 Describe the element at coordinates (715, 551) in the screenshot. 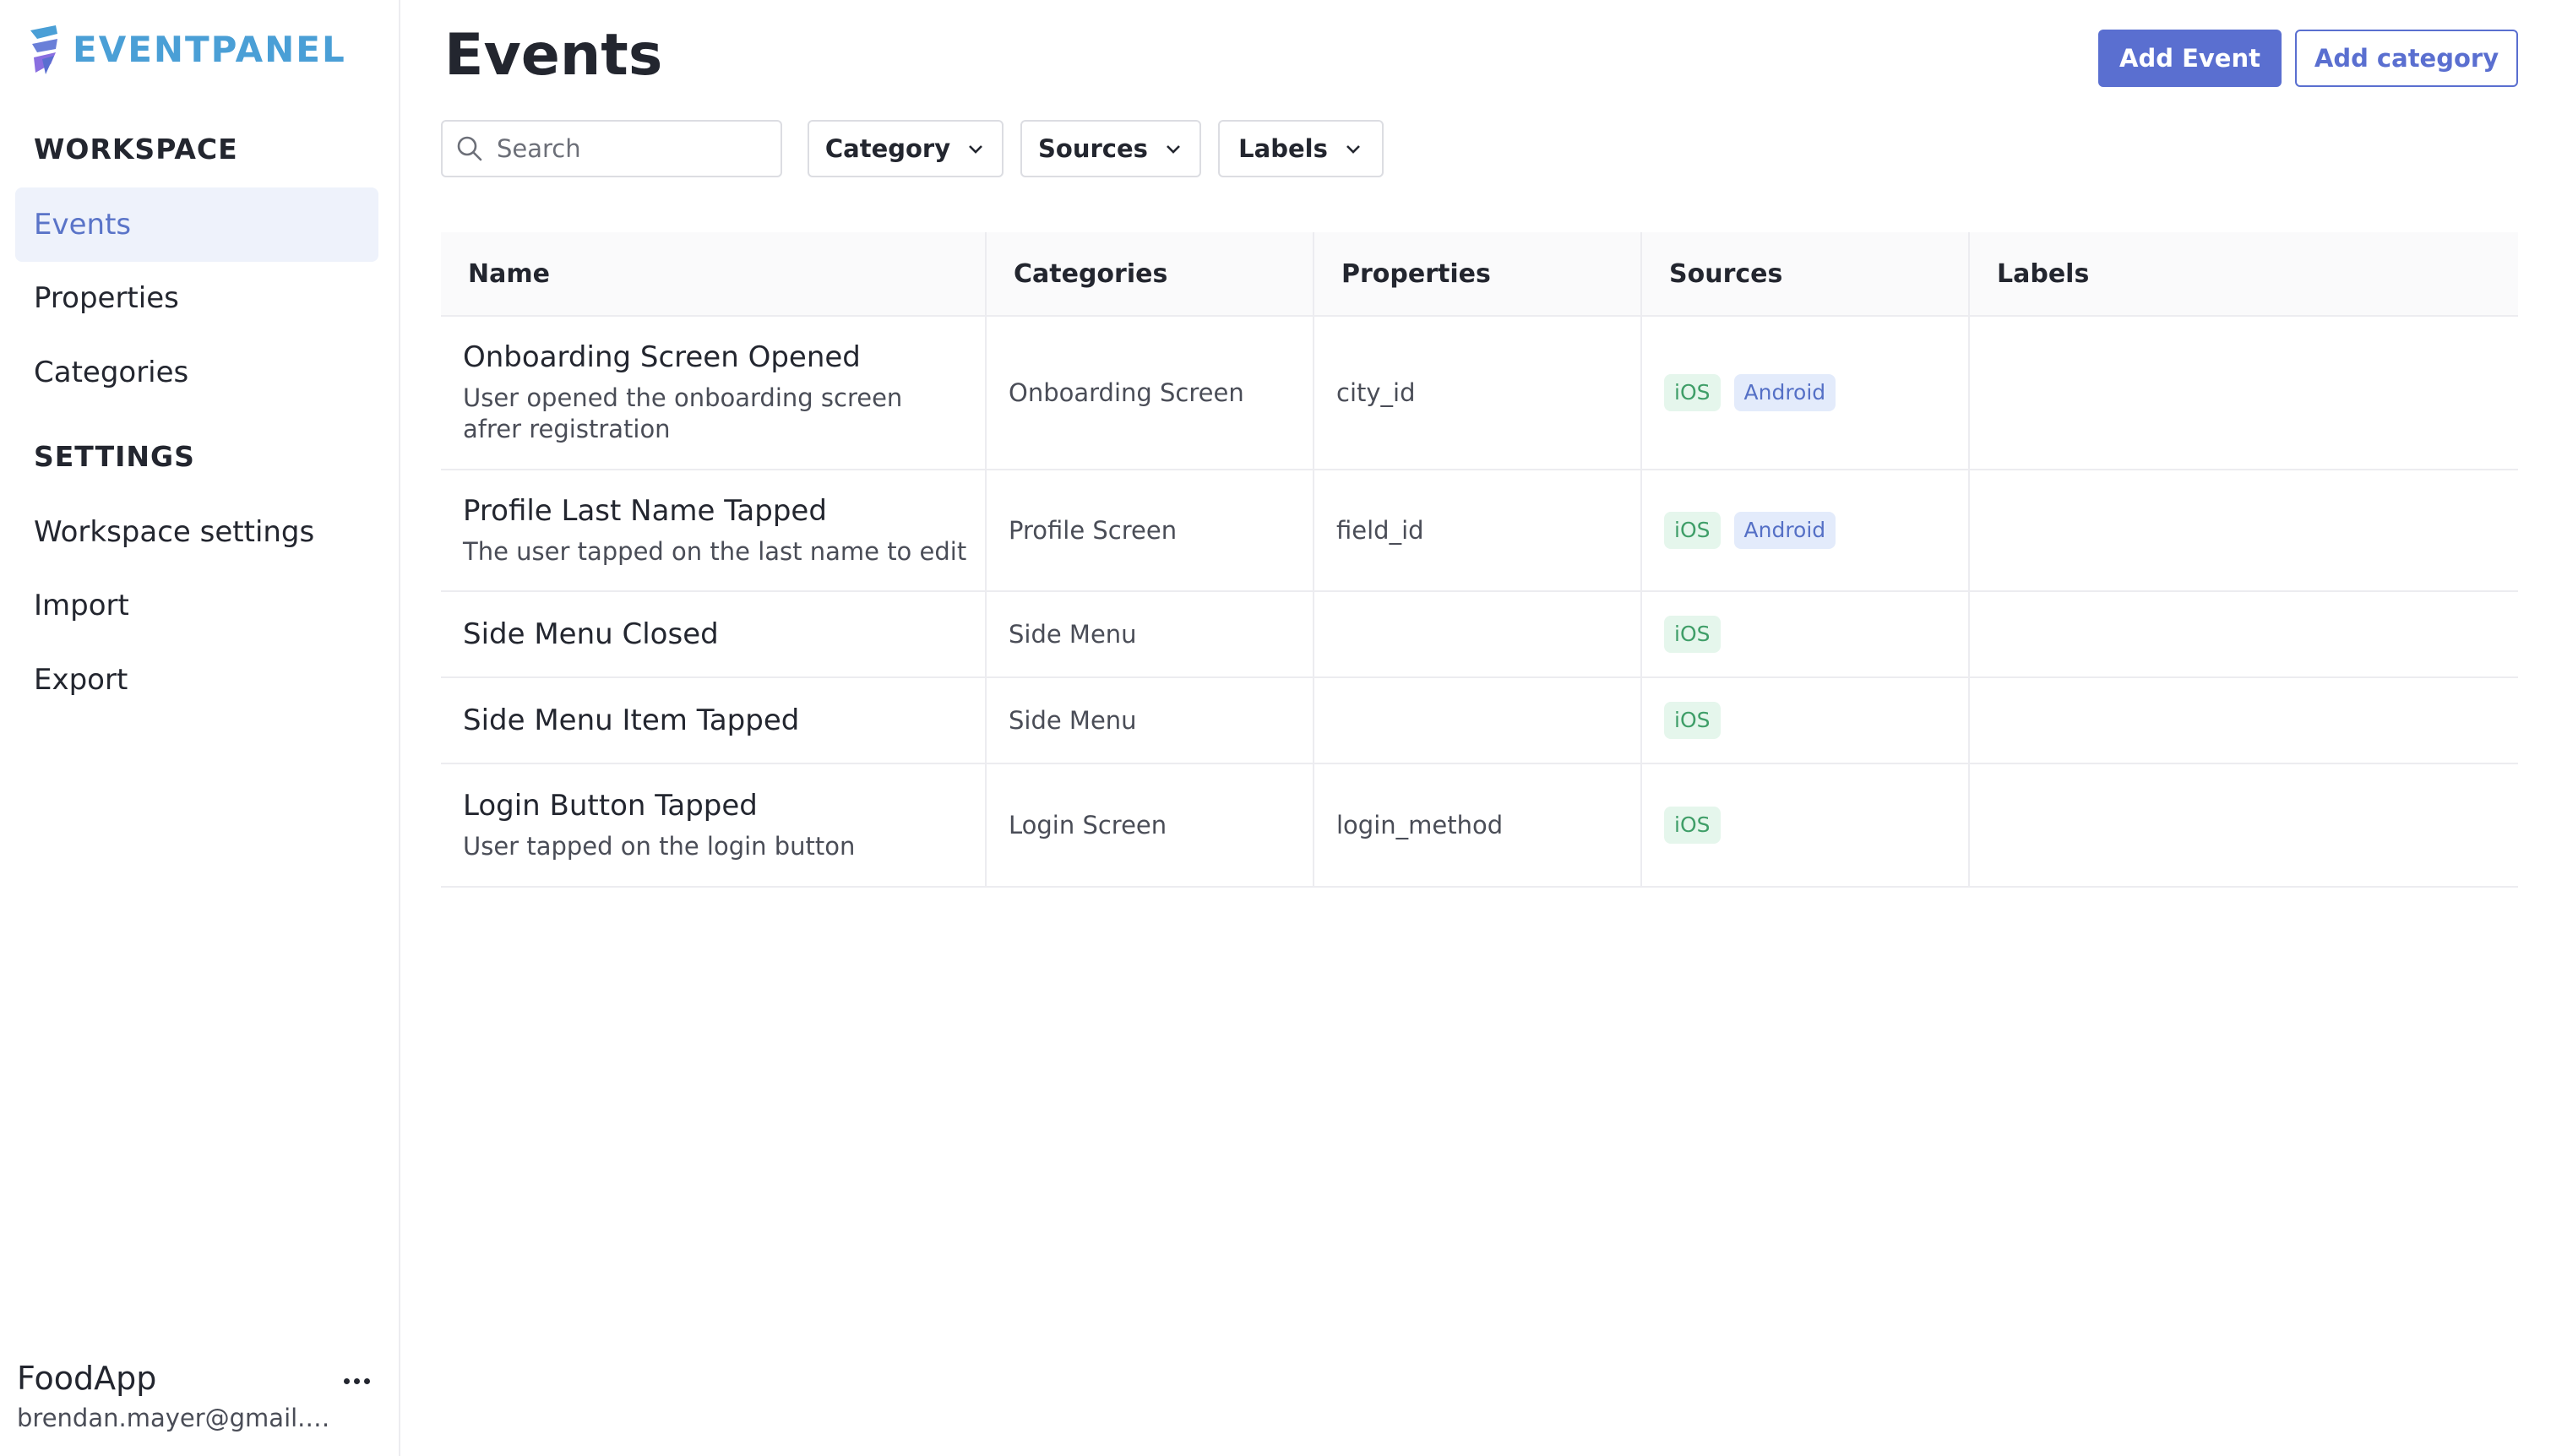

I see `event-description: The user tapped on the last name to edit` at that location.